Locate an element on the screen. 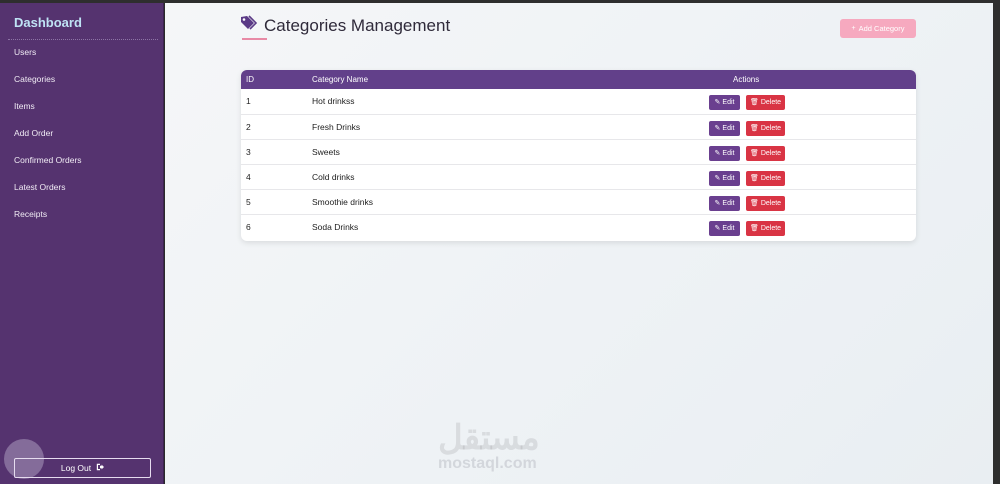 The height and width of the screenshot is (484, 1000). header-actions: Actions is located at coordinates (746, 79).